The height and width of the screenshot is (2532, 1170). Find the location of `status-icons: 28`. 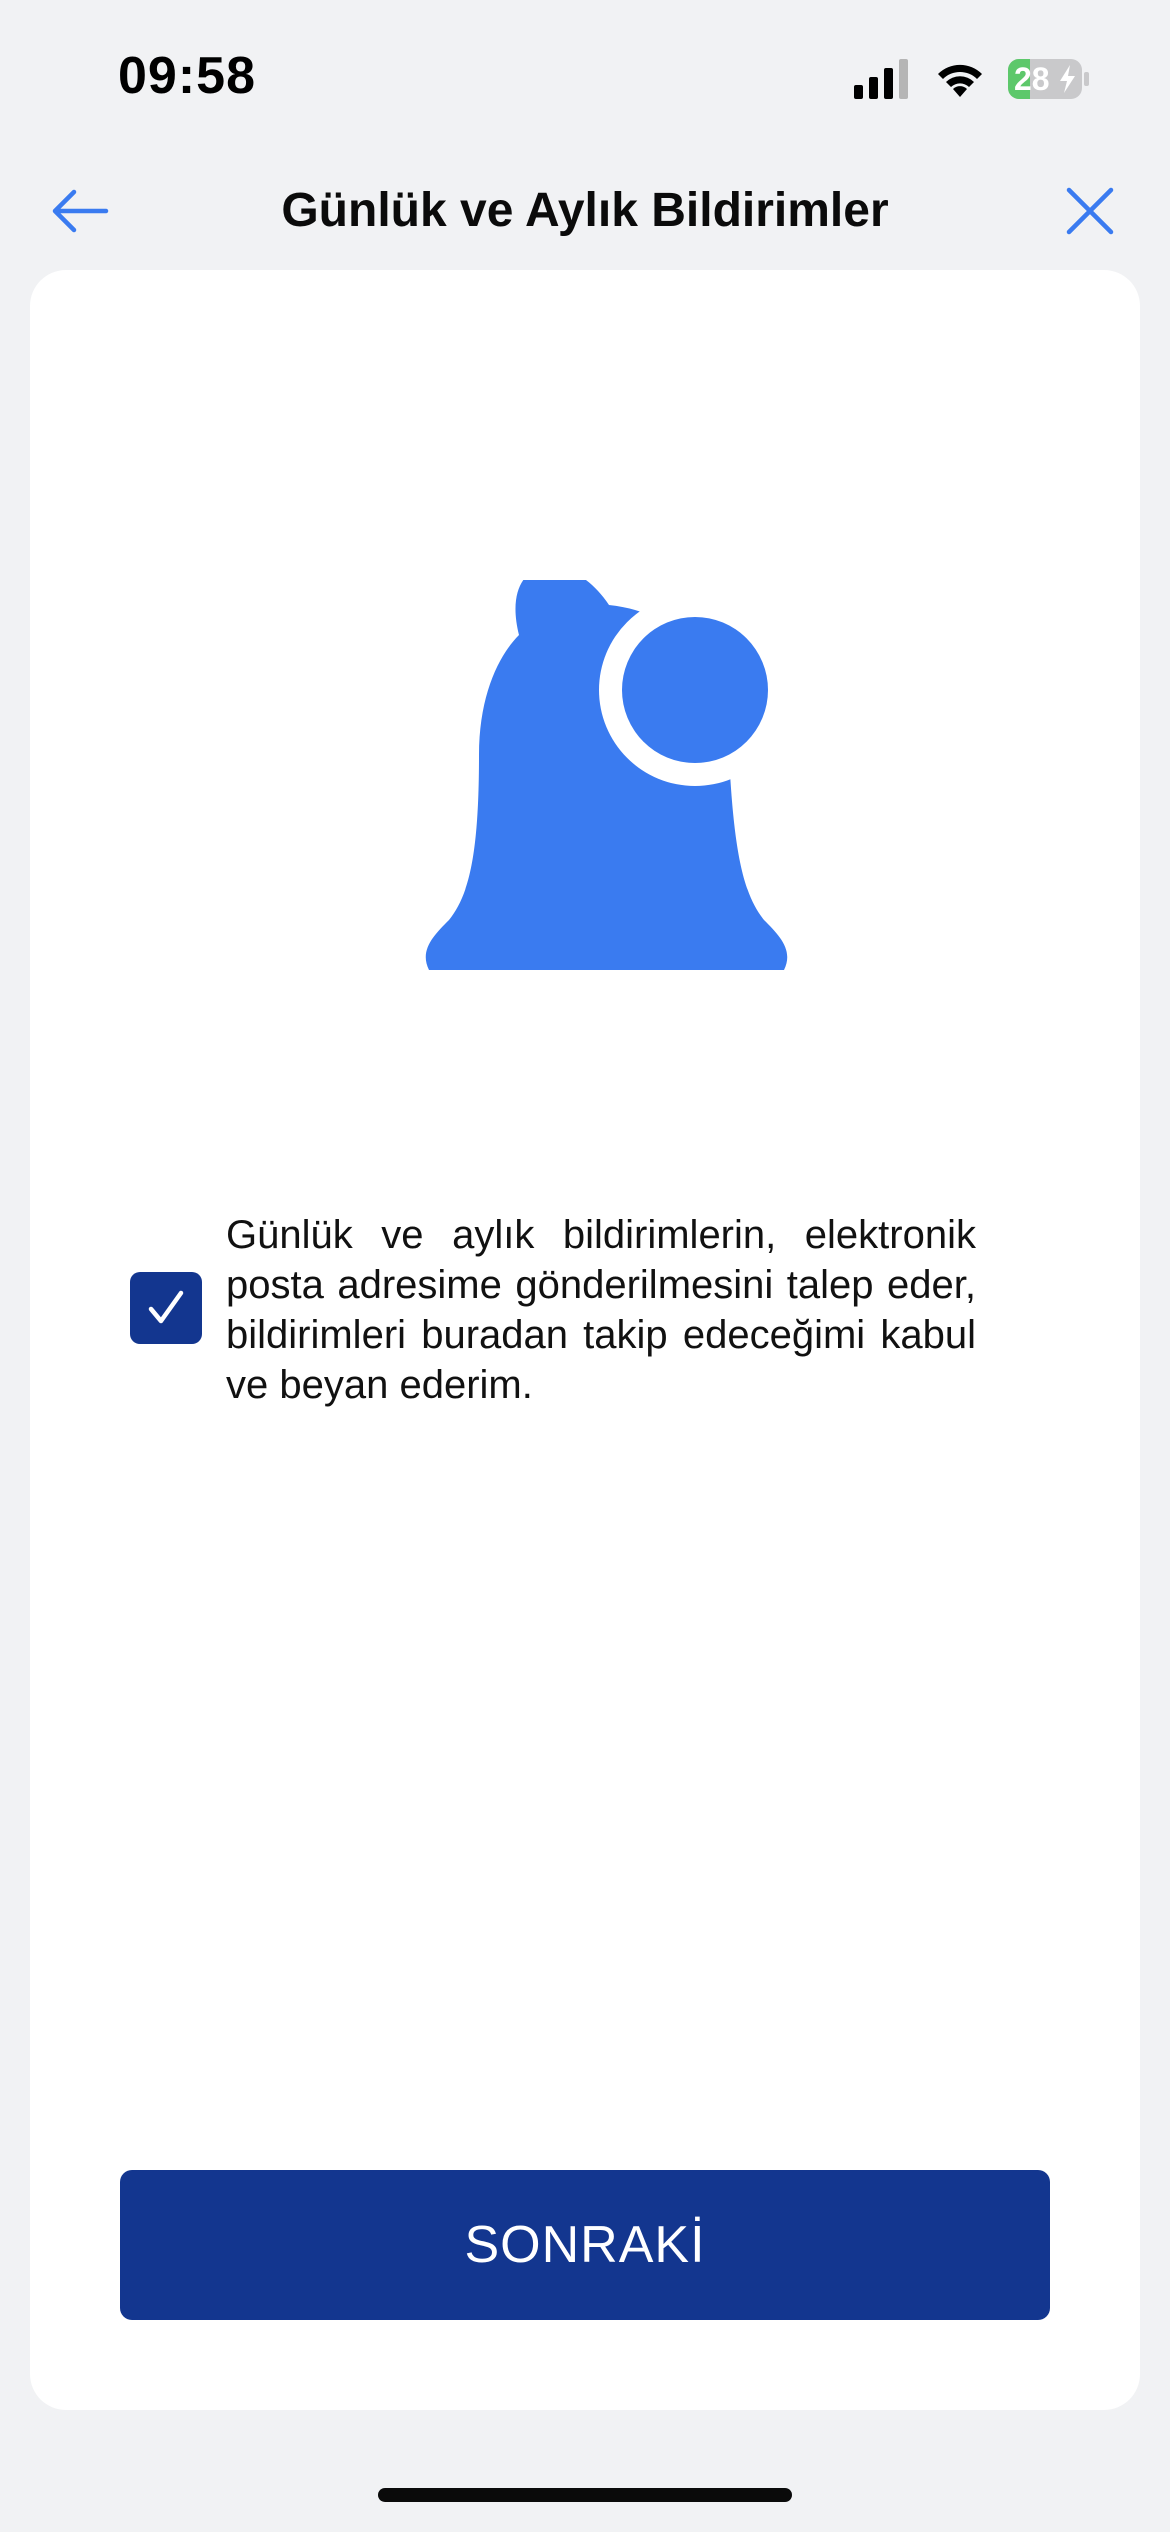

status-icons: 28 is located at coordinates (972, 79).